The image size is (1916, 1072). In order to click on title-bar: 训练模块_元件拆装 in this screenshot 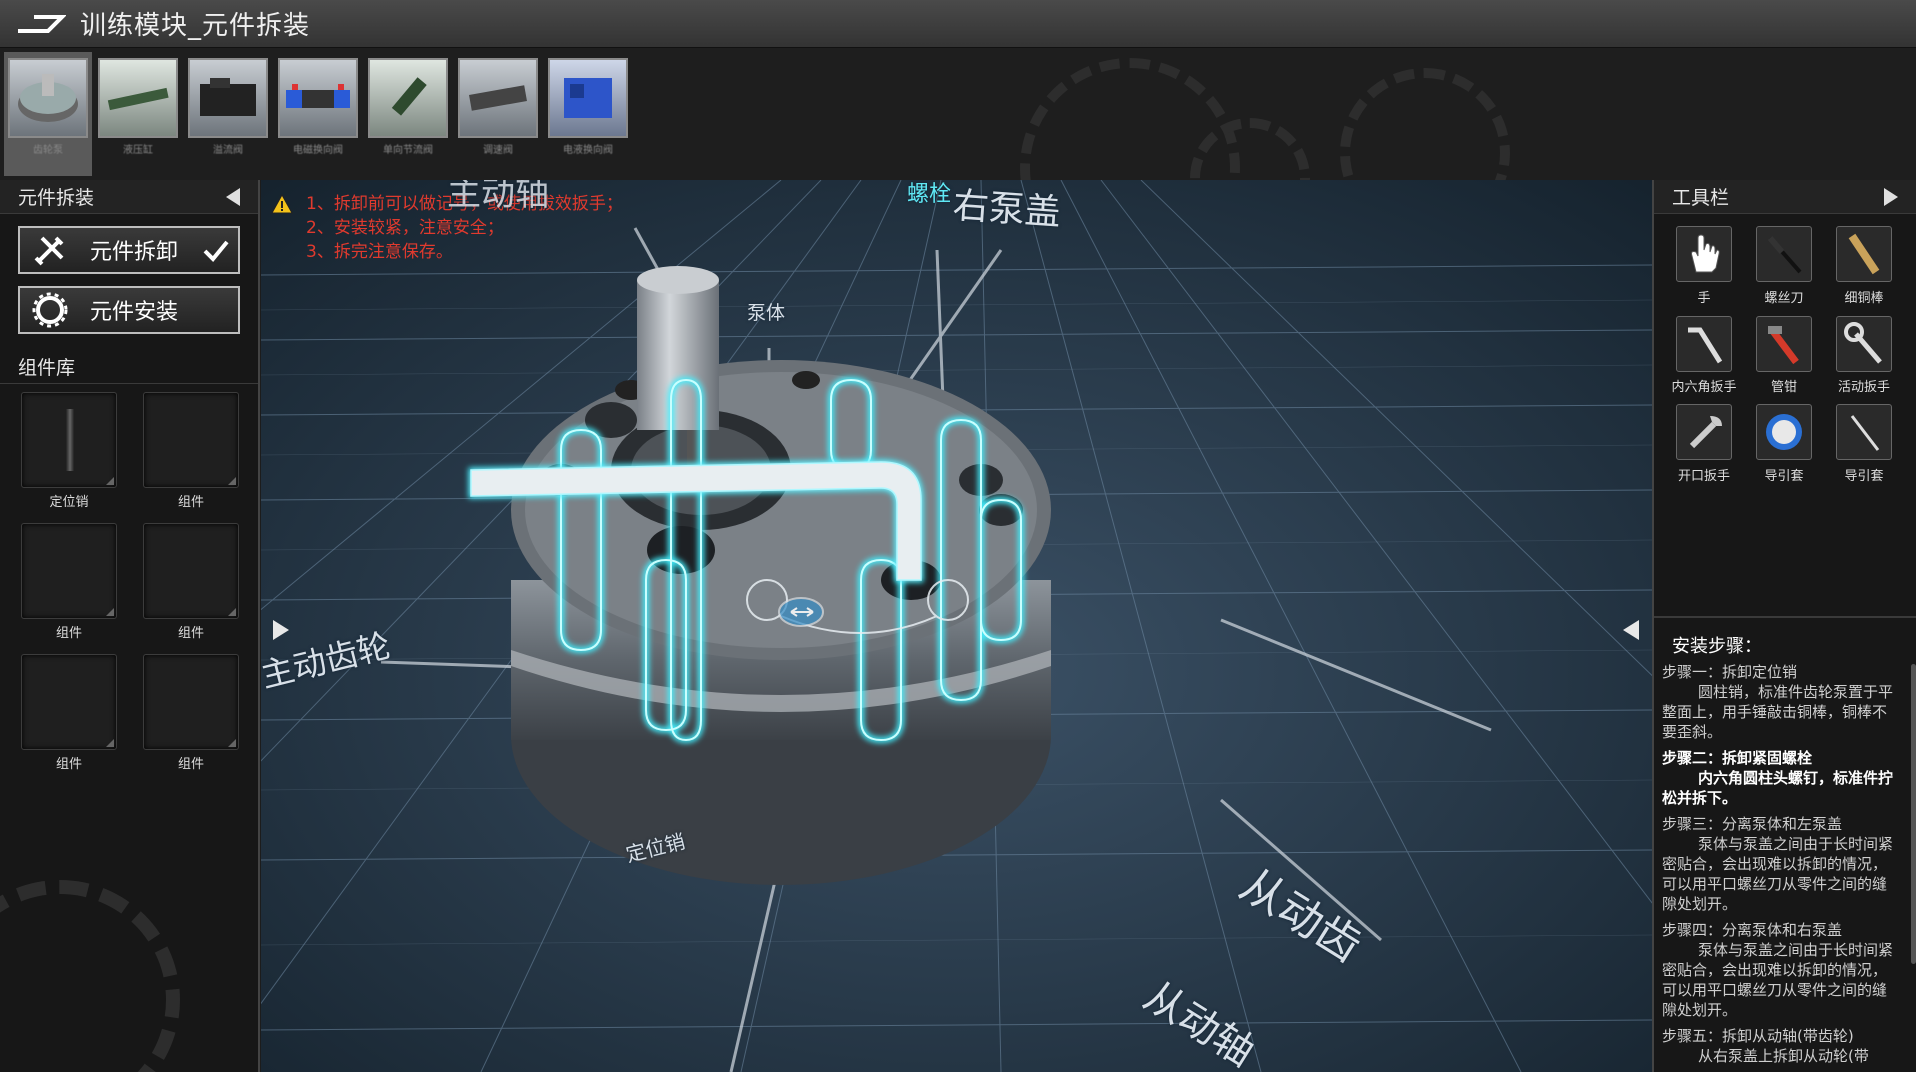, I will do `click(958, 24)`.